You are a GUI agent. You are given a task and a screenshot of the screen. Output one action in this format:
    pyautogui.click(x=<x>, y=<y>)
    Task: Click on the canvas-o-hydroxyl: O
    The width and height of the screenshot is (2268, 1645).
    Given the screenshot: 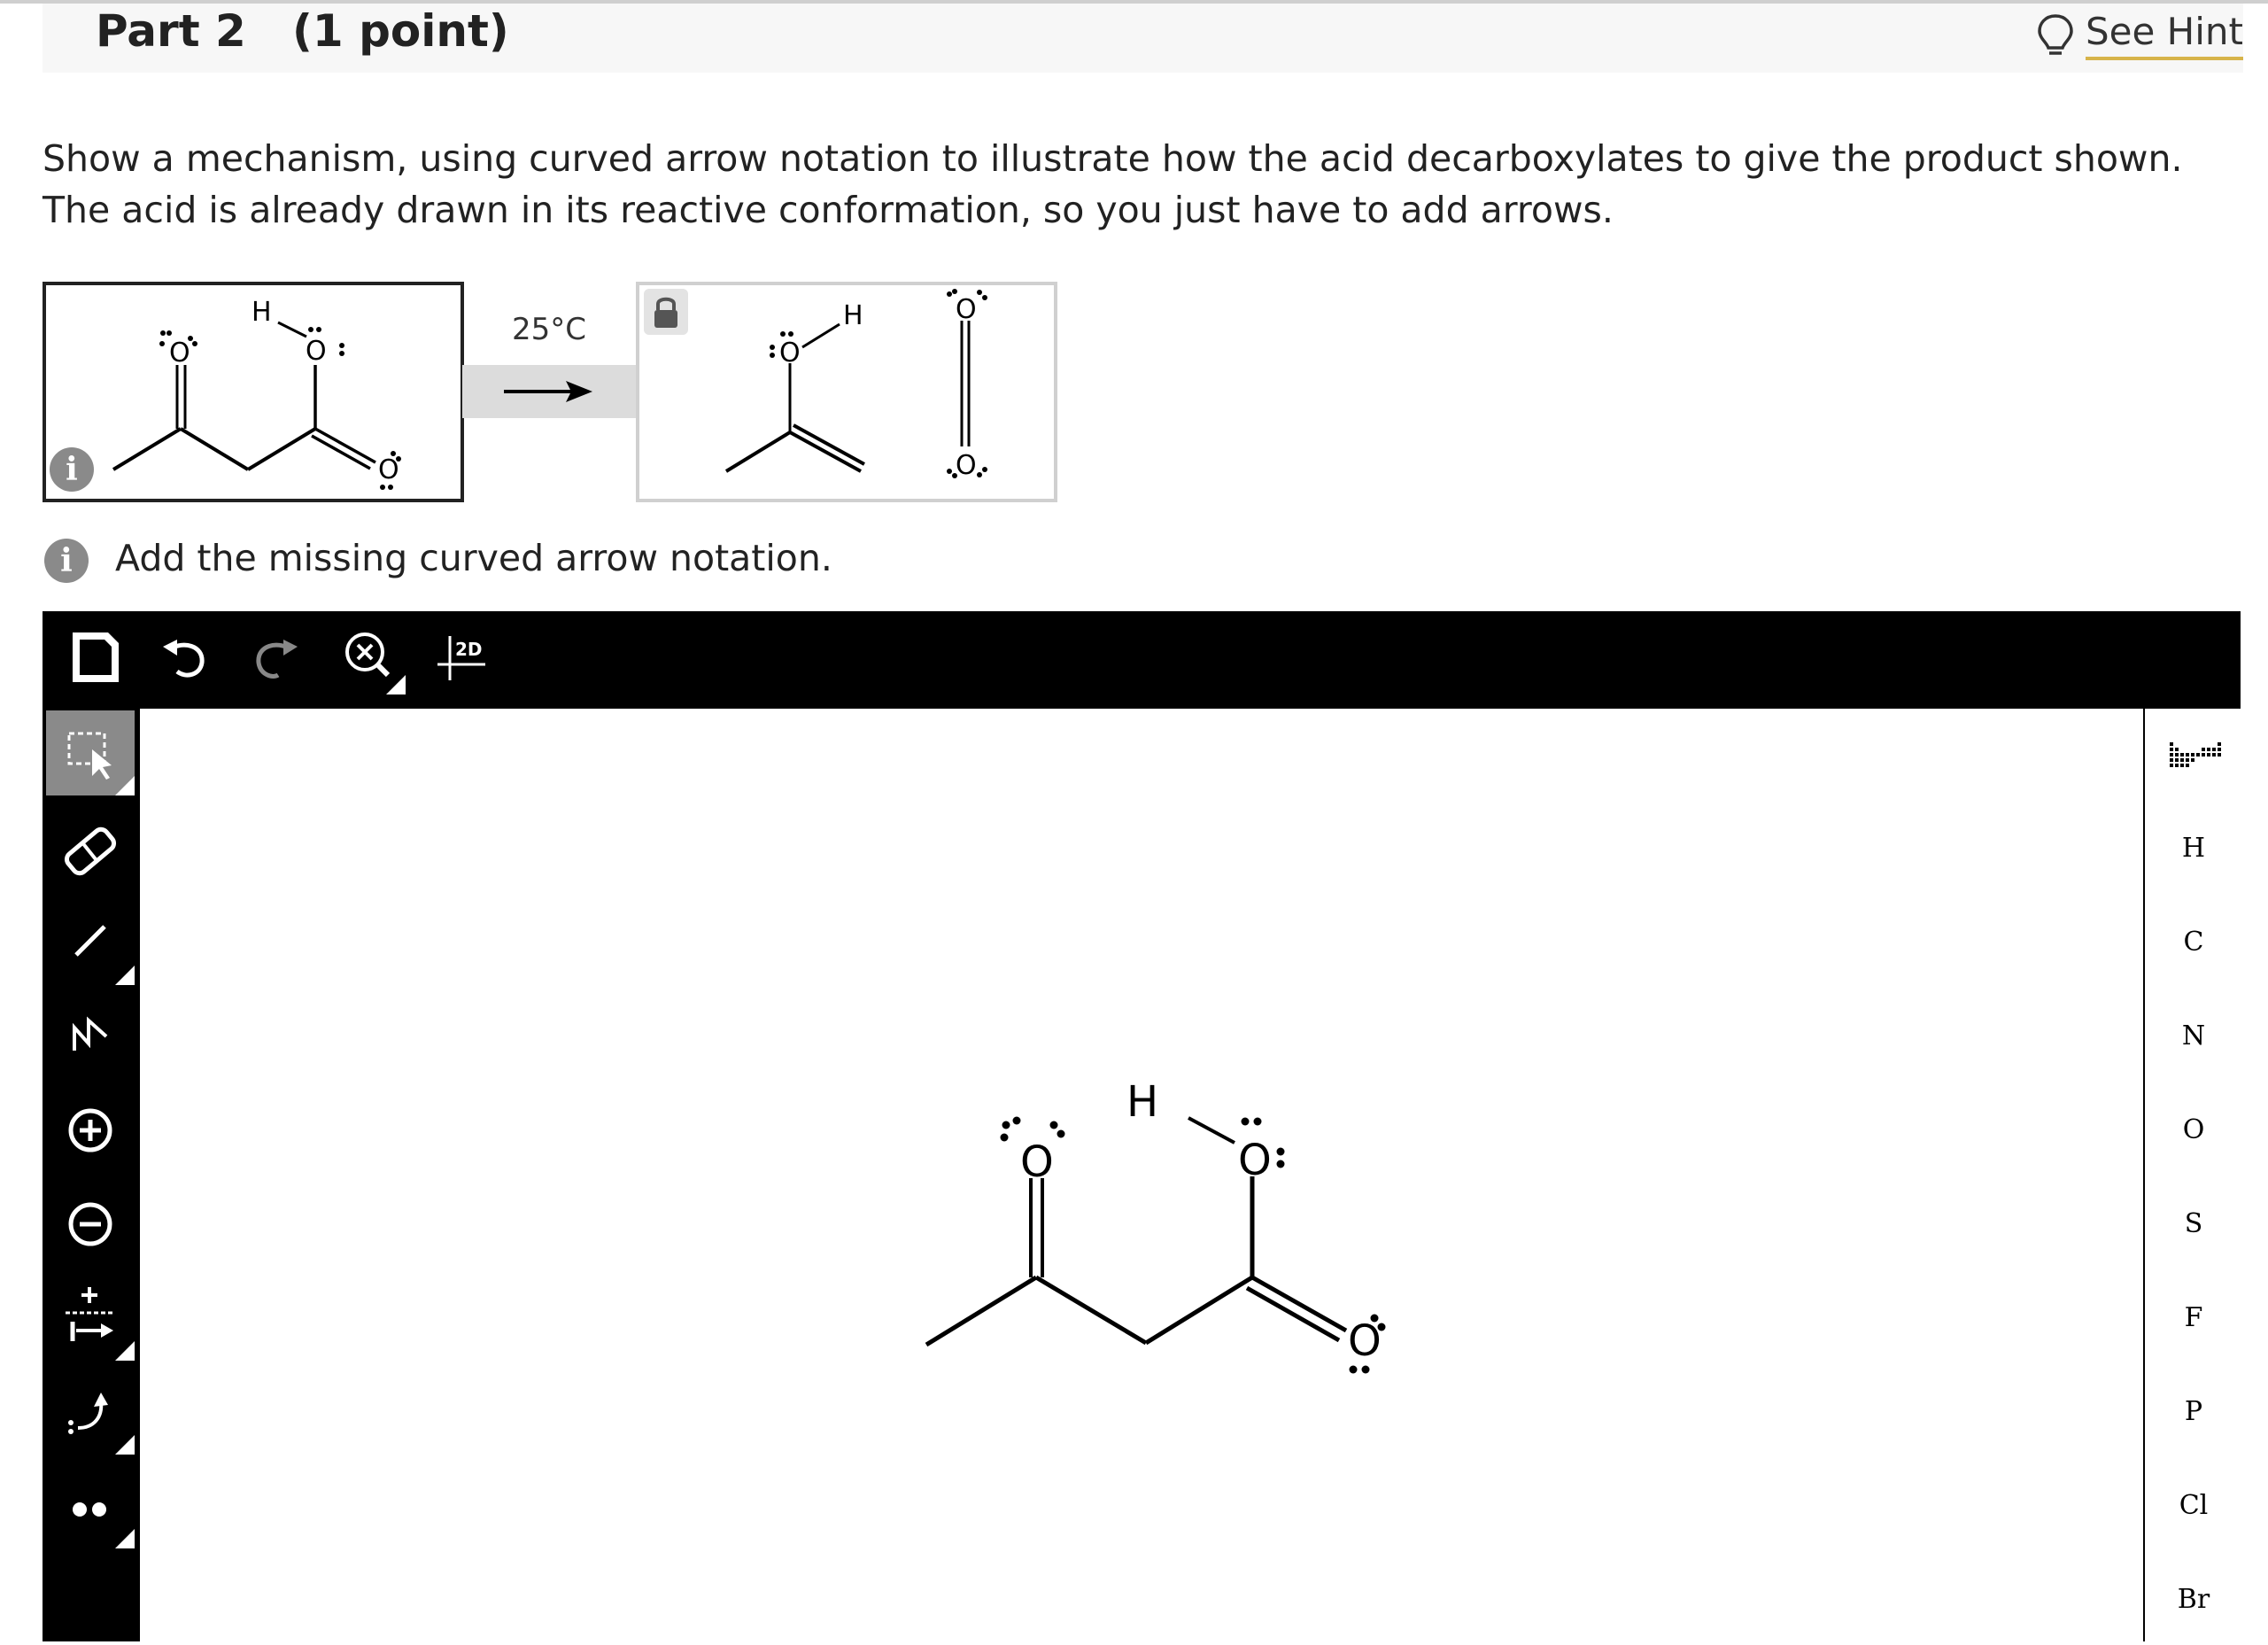 What is the action you would take?
    pyautogui.click(x=1255, y=1160)
    